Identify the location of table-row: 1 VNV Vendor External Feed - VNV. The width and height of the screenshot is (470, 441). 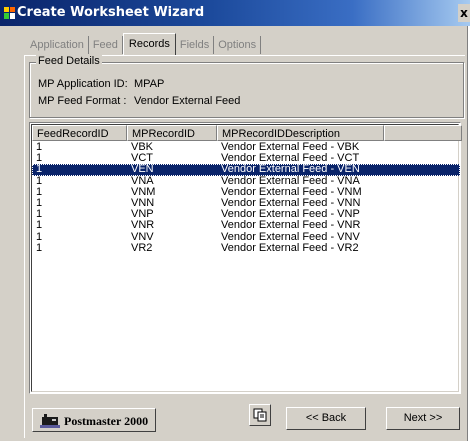
(246, 237).